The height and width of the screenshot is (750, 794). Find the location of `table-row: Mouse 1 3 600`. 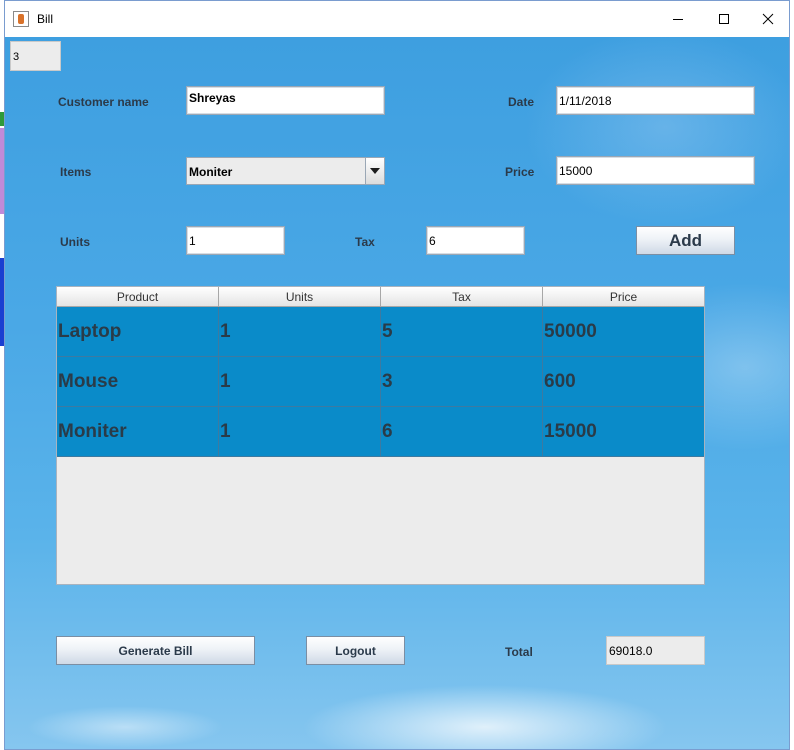

table-row: Mouse 1 3 600 is located at coordinates (380, 382).